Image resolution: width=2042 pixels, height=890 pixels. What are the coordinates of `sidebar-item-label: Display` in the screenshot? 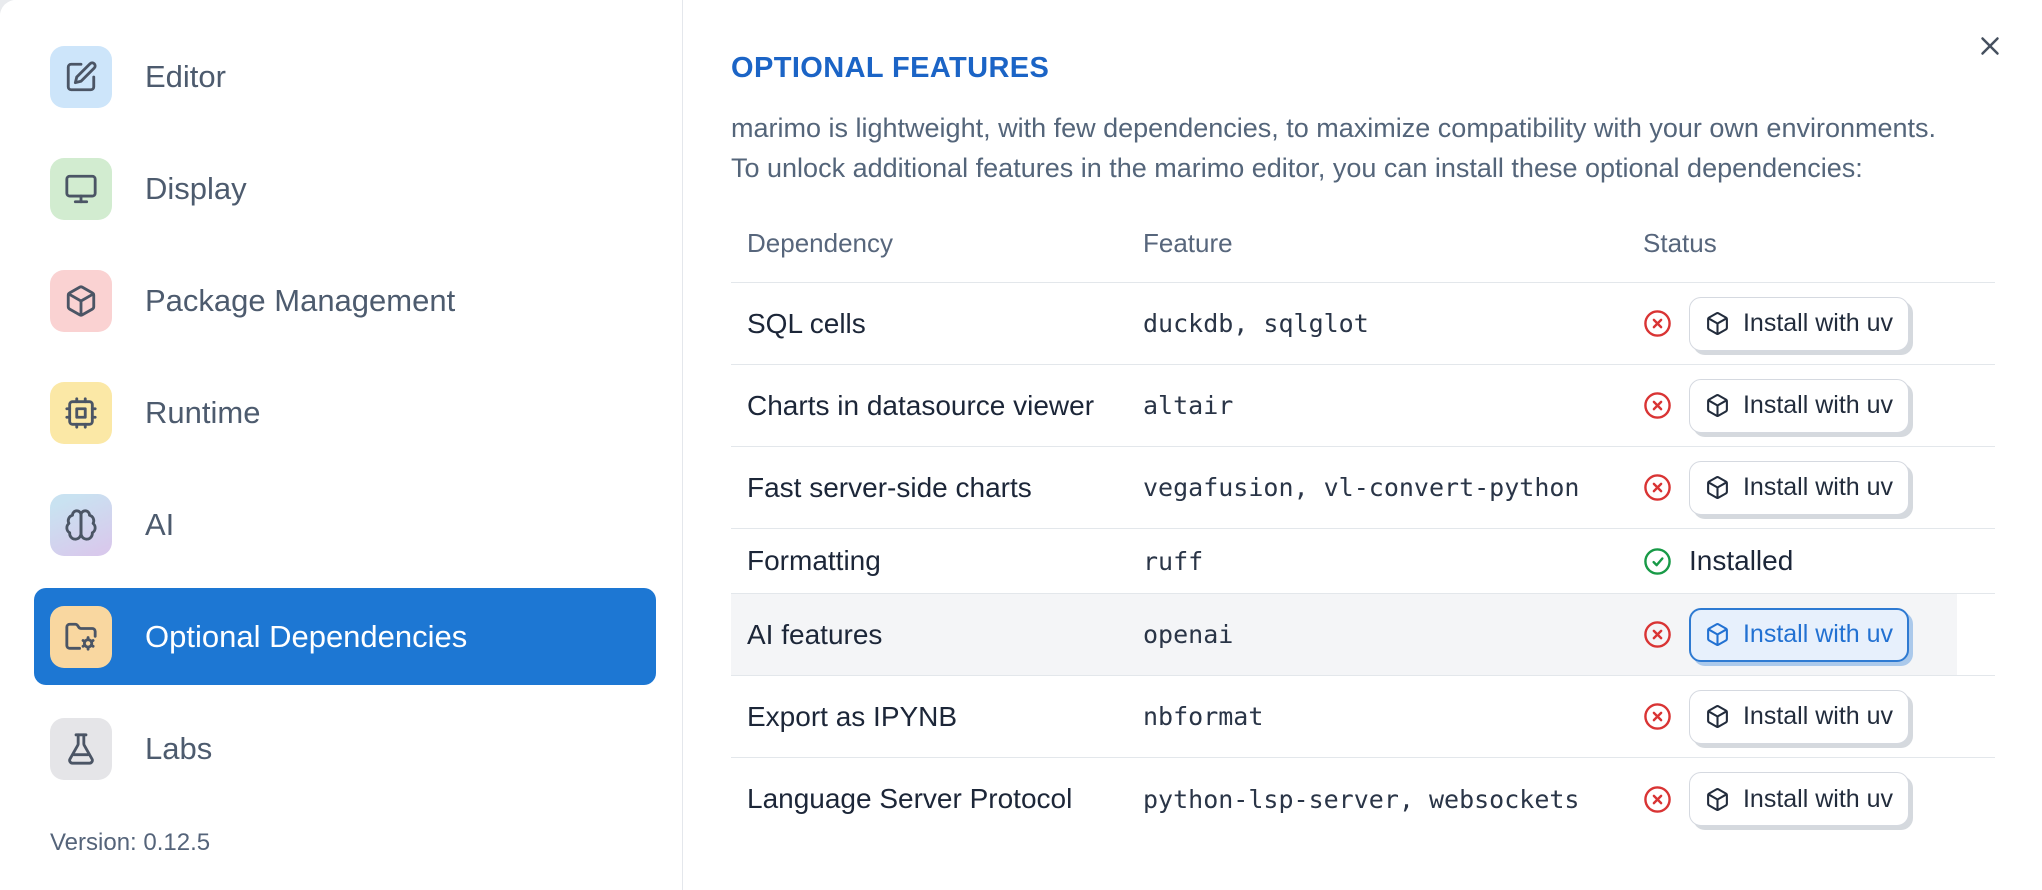 It's located at (196, 188).